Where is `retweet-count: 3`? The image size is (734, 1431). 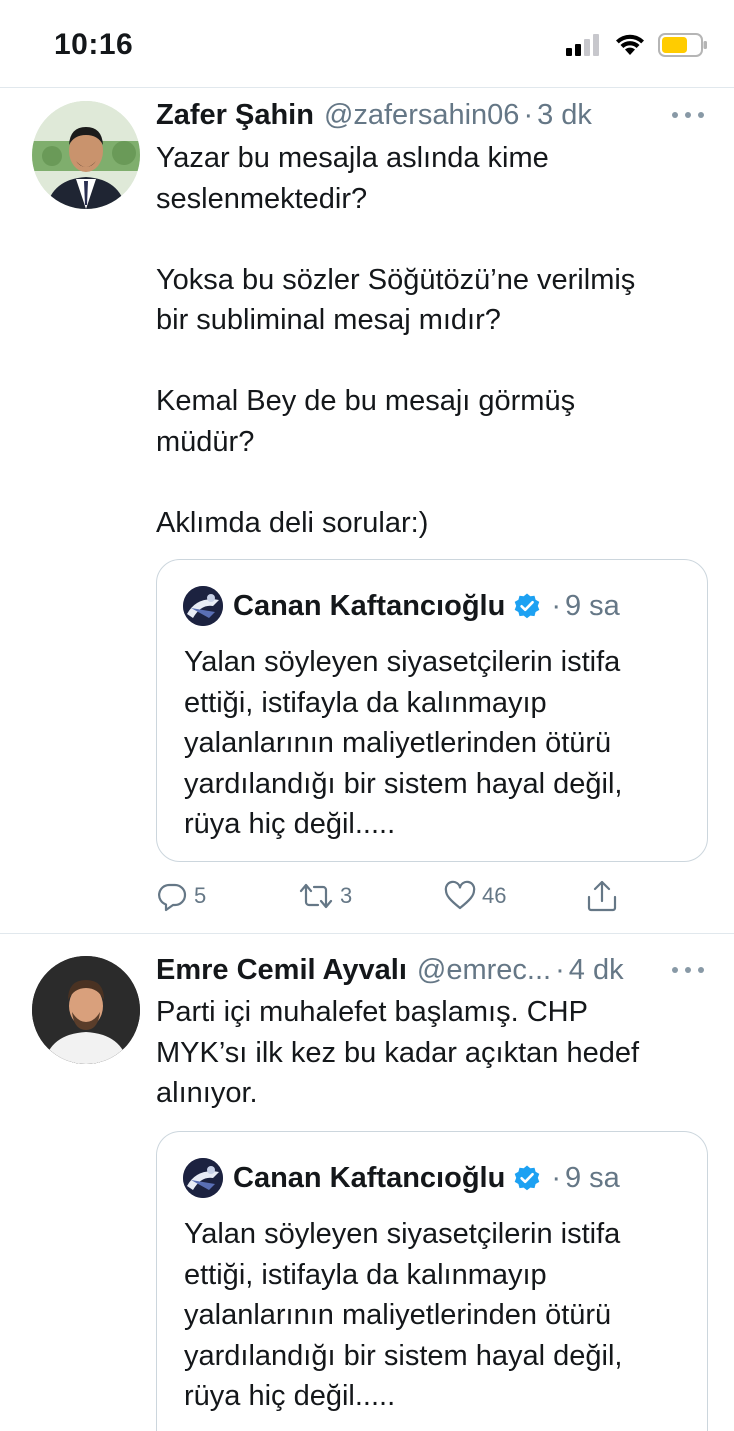 retweet-count: 3 is located at coordinates (346, 895).